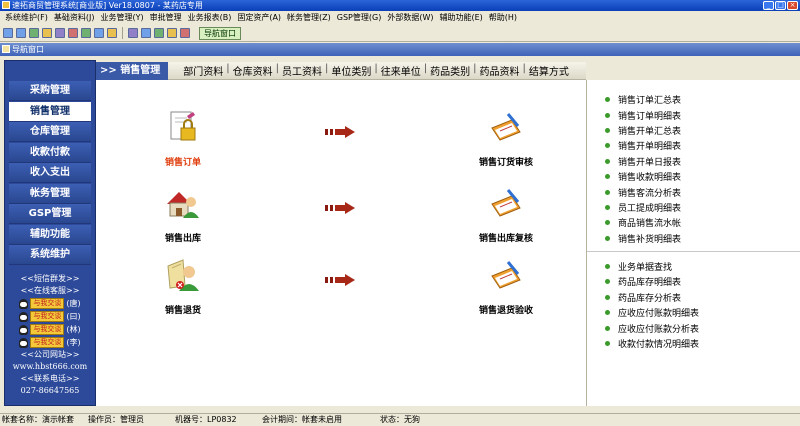 This screenshot has height=426, width=800. What do you see at coordinates (50, 91) in the screenshot?
I see `sidebar-item-purchase: 采购管理` at bounding box center [50, 91].